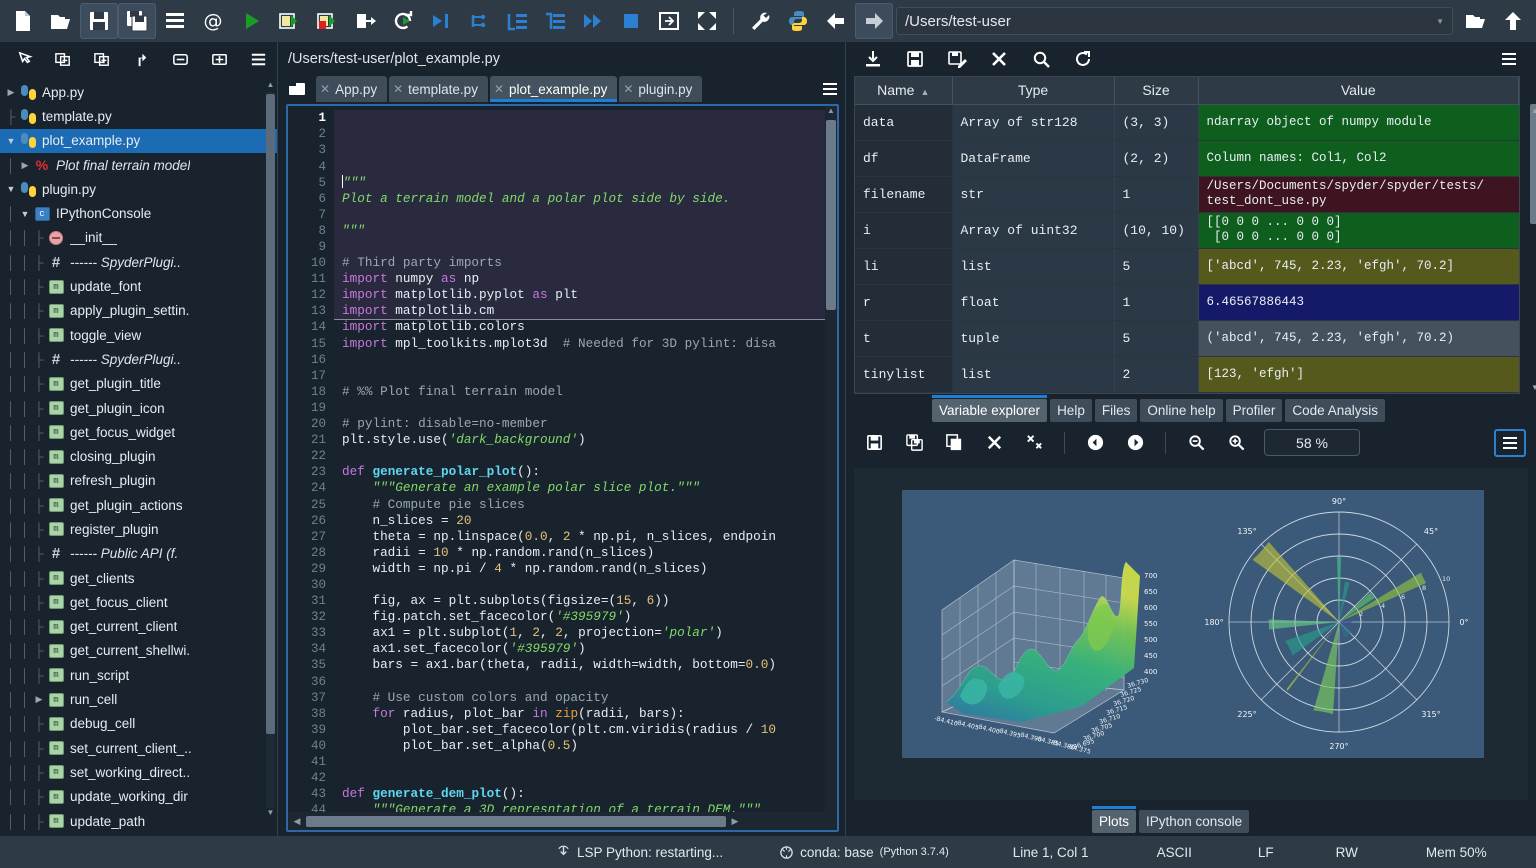  I want to click on next-plot-icon, so click(1135, 443).